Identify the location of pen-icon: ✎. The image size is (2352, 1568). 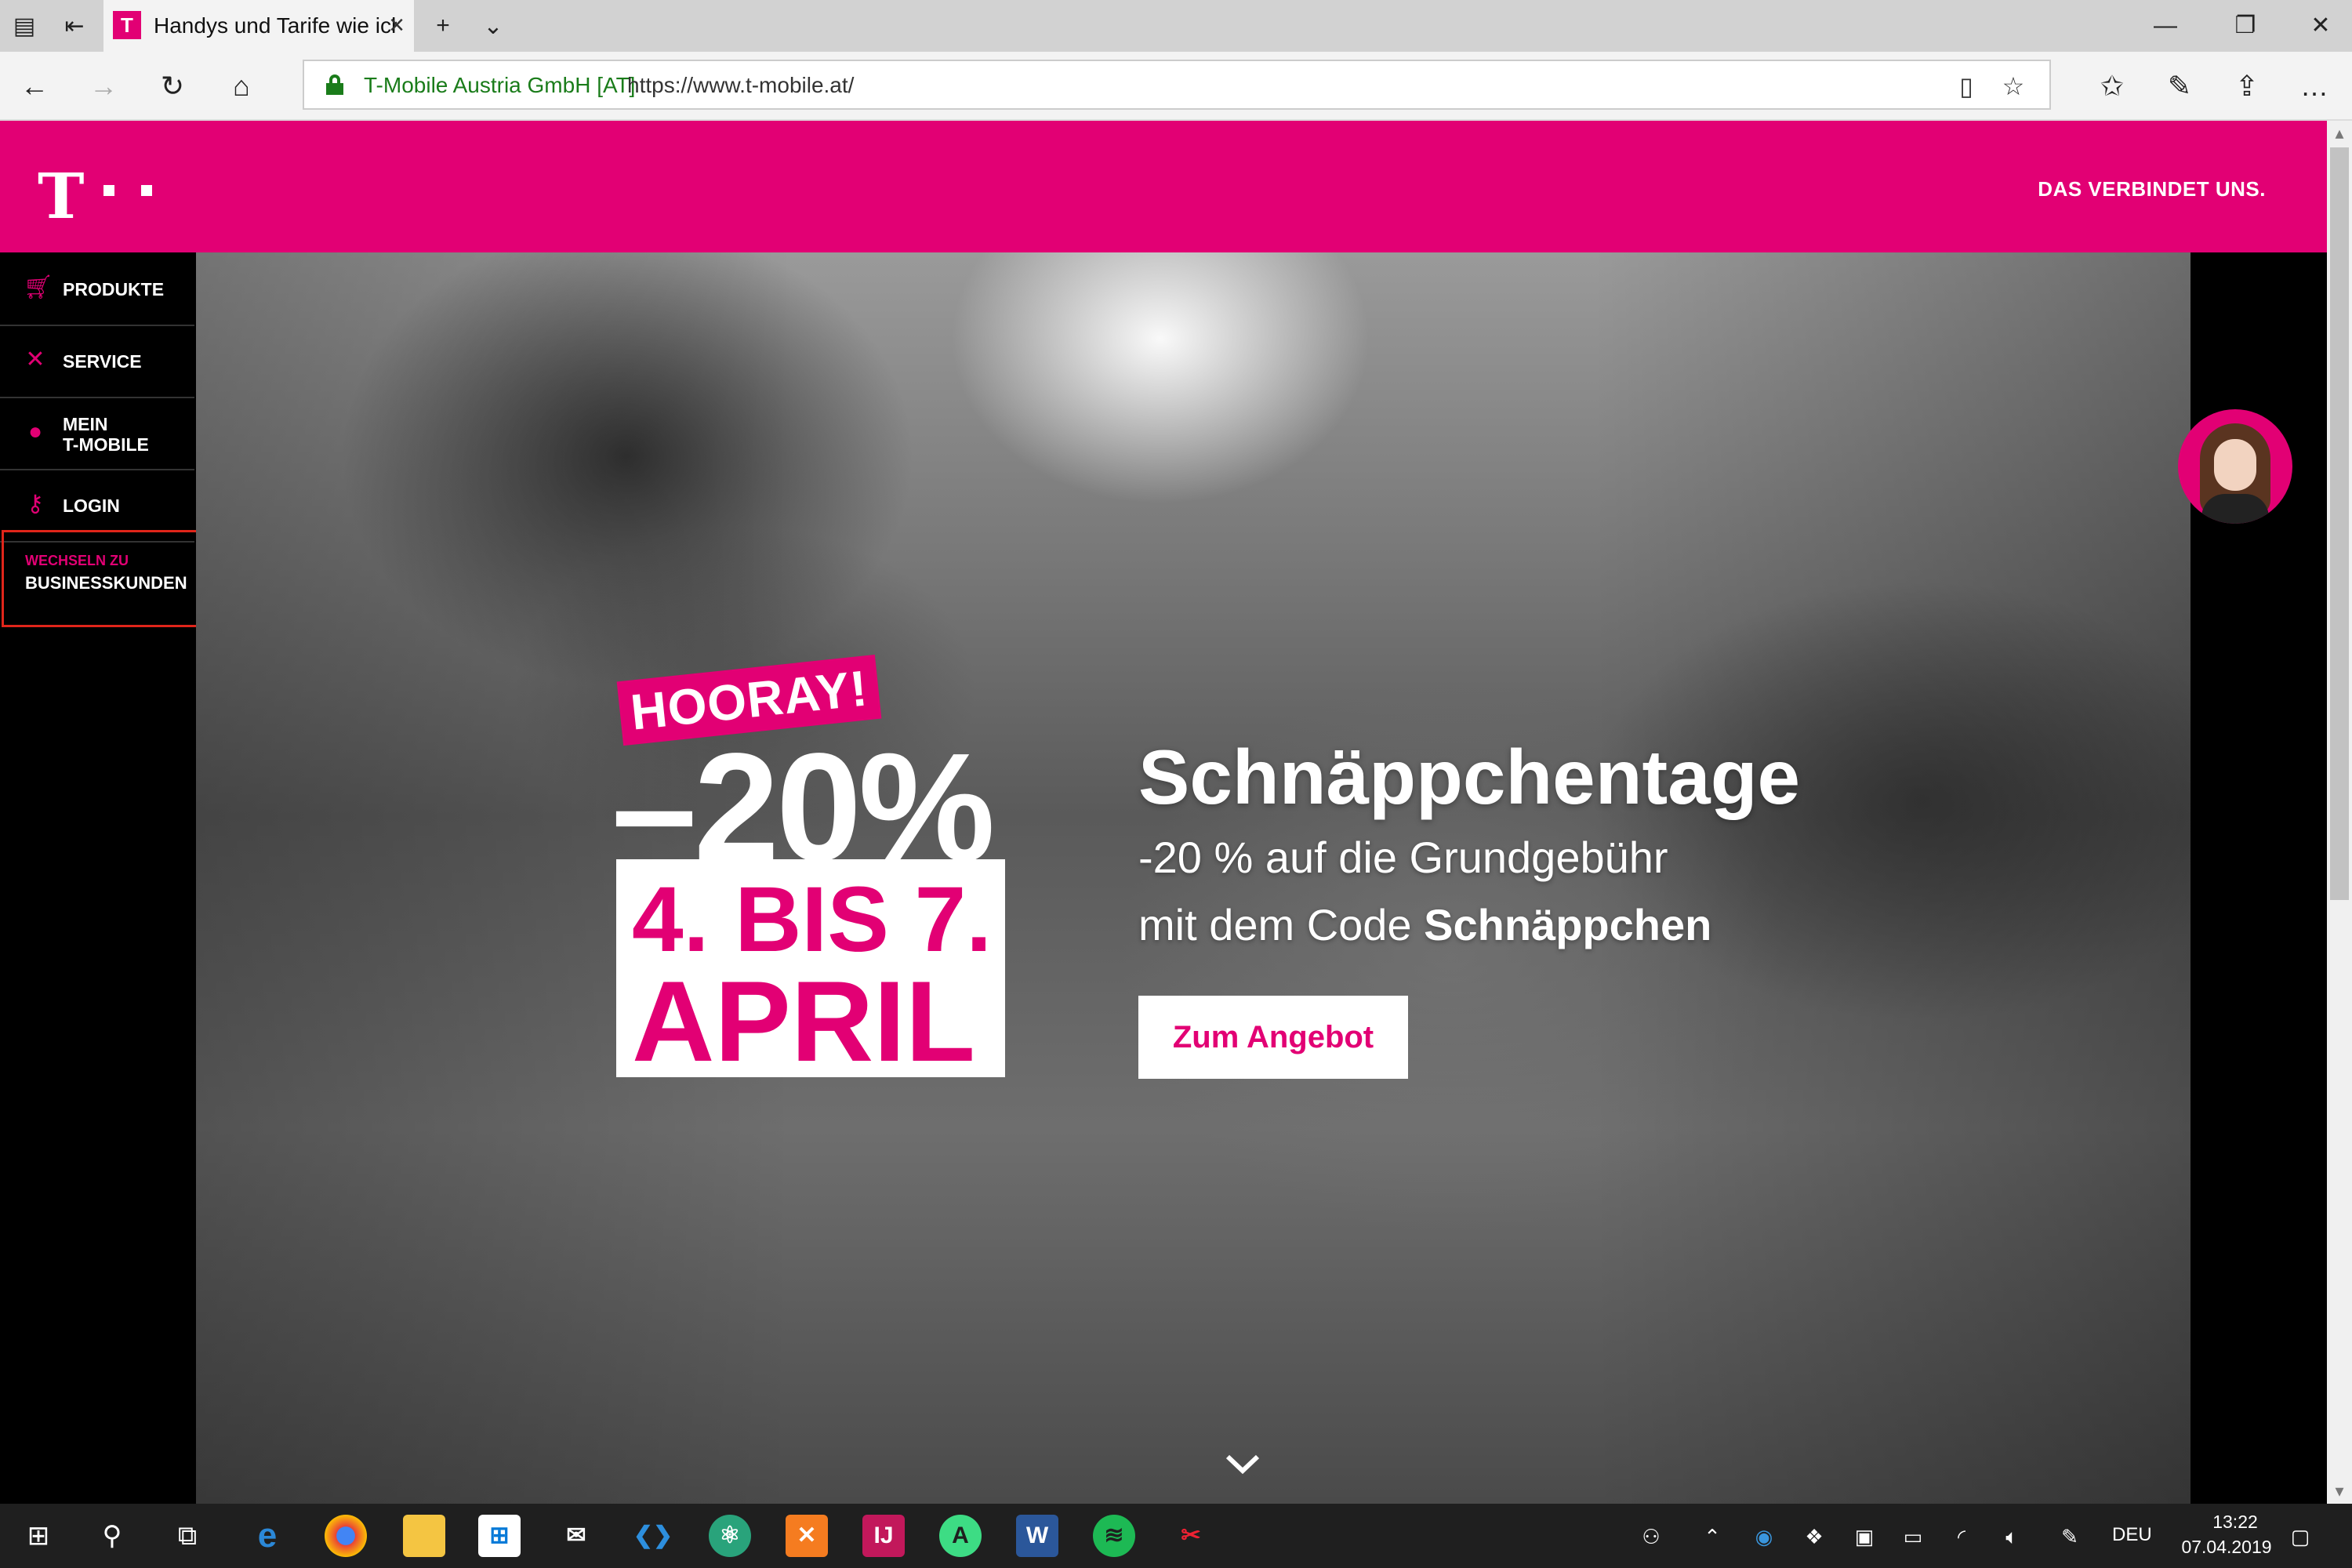
(2179, 86).